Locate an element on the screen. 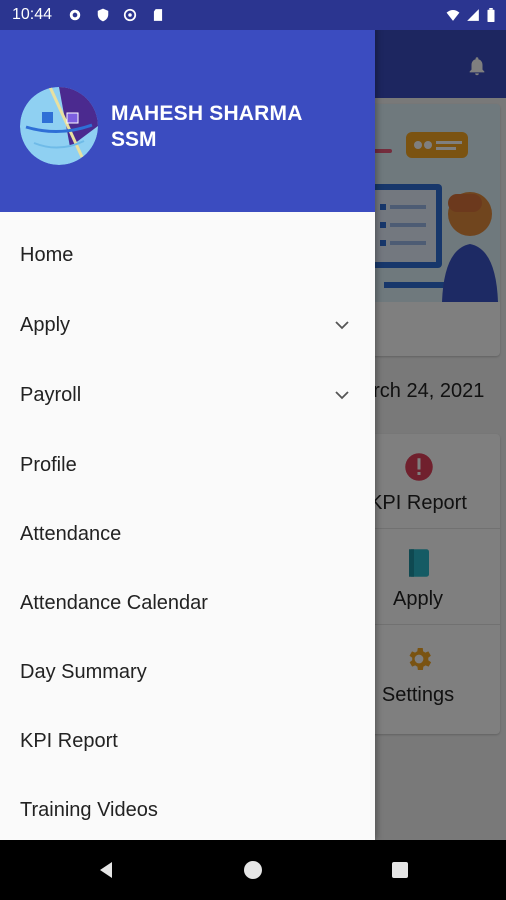 The image size is (506, 900). status-time: 10:44 is located at coordinates (32, 14).